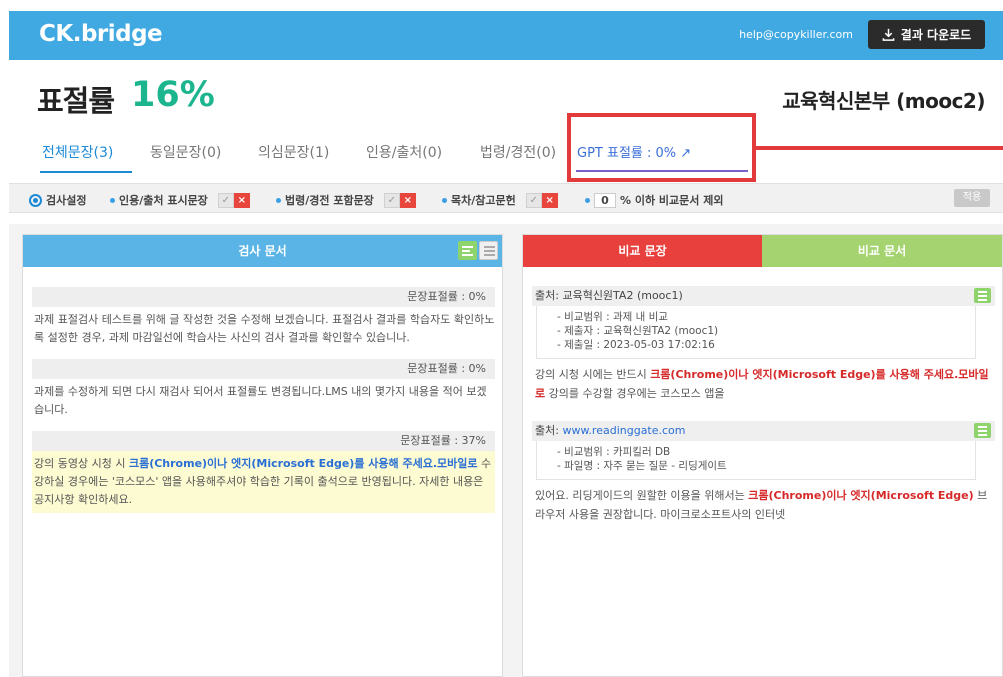  I want to click on option-law: 법령/경전 포함문장 ✓ ×, so click(346, 200).